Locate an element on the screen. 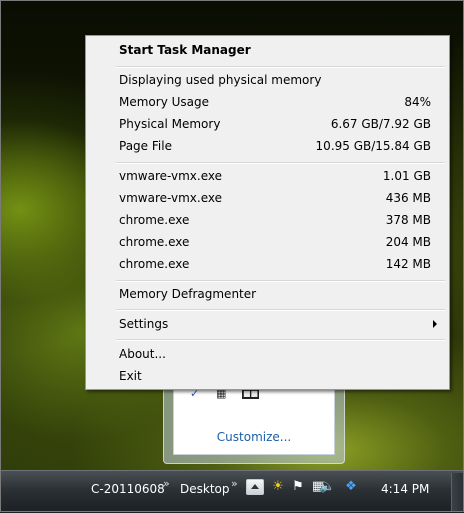 The height and width of the screenshot is (513, 464). process-item: chrome.exe 378 MB is located at coordinates (267, 220).